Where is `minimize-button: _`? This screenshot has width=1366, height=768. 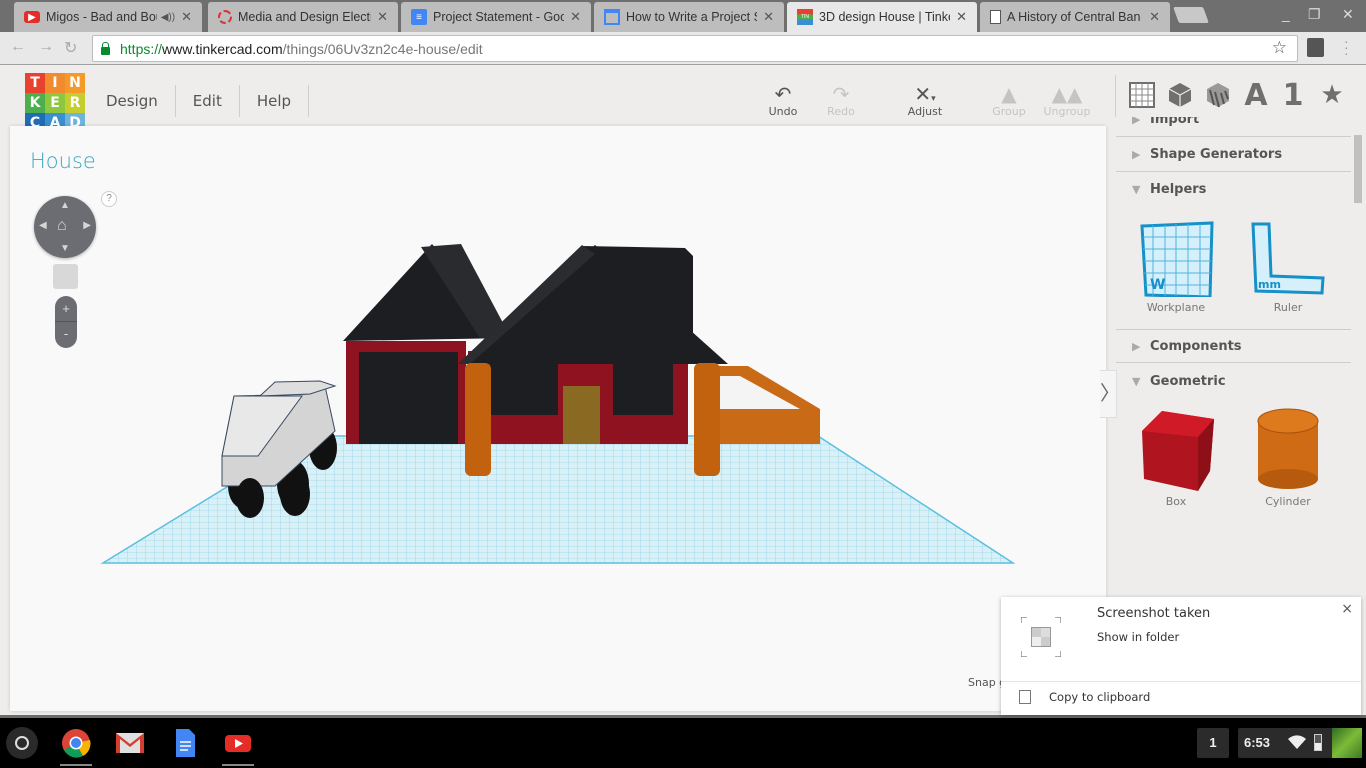
minimize-button: _ is located at coordinates (1286, 14).